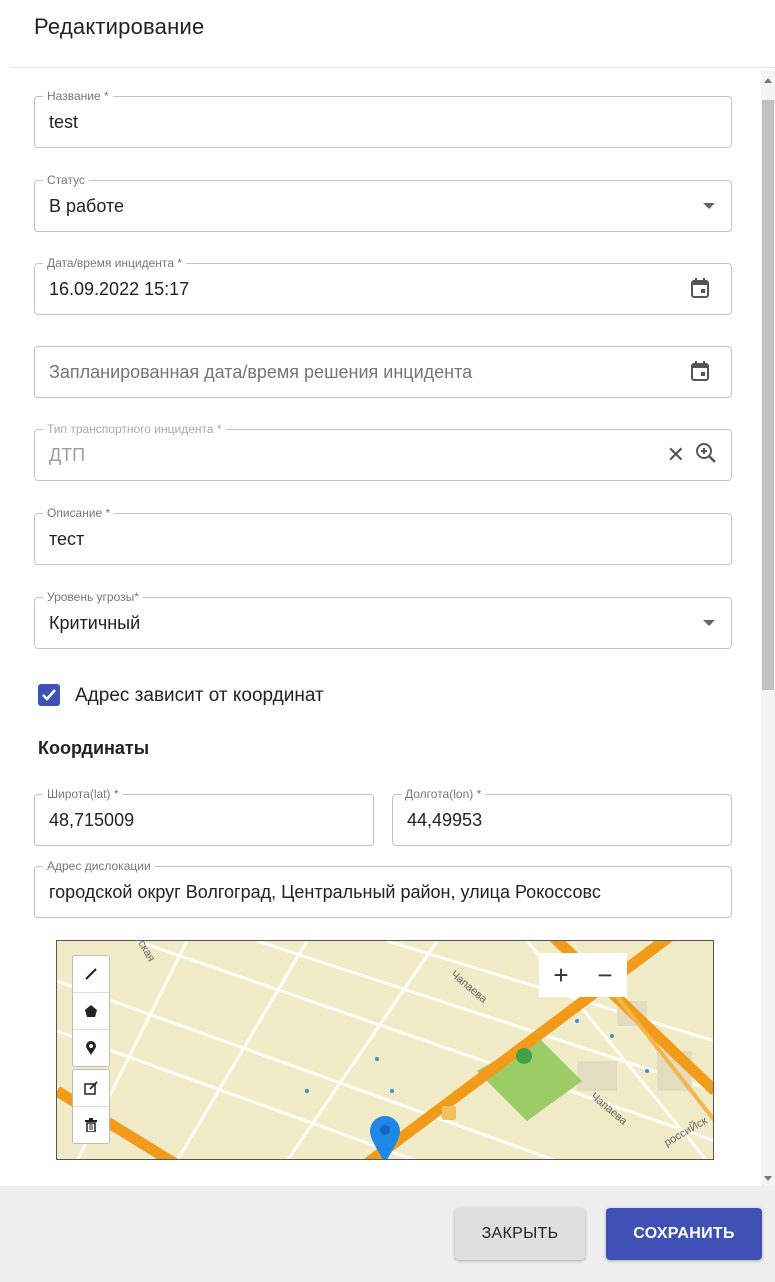 This screenshot has height=1282, width=775. I want to click on incident-datetime-field: Дата/время инцидента * 16.09.2022 15:17, so click(383, 285).